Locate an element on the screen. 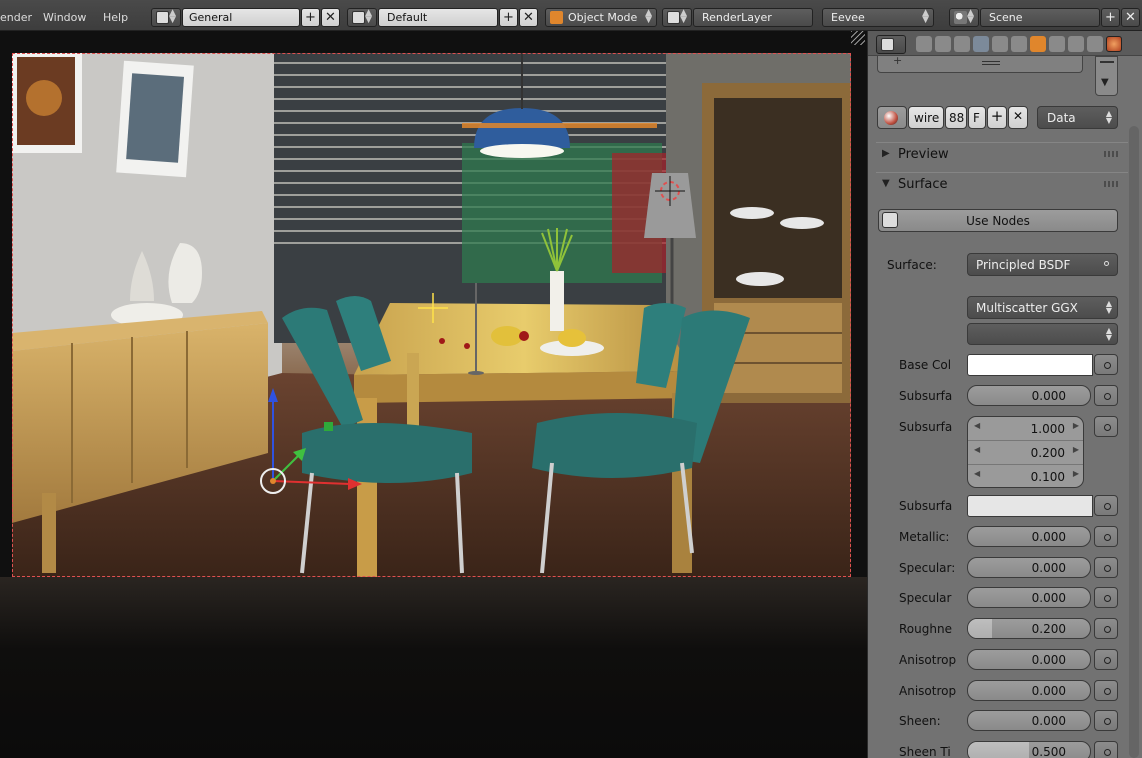 The height and width of the screenshot is (758, 1142). transform-gizmo-icon is located at coordinates (310, 443).